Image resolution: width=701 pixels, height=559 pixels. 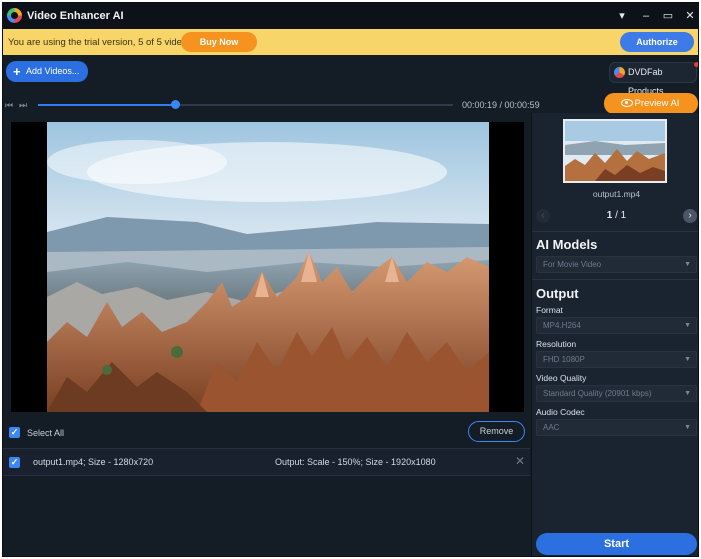 I want to click on previous-icon: ⏮, so click(x=9, y=105).